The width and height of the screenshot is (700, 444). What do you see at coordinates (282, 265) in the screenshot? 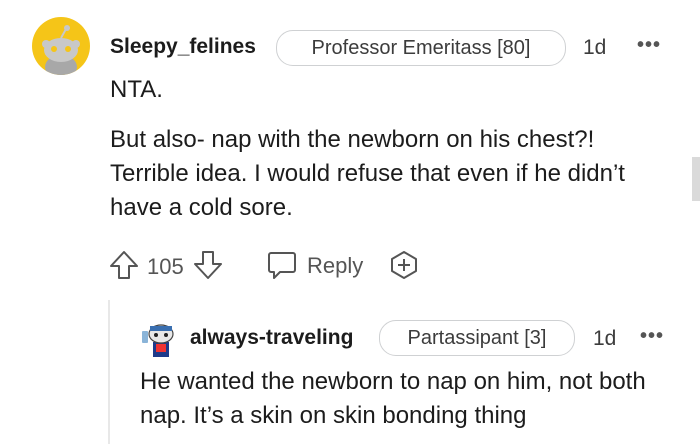
I see `reply-icon` at bounding box center [282, 265].